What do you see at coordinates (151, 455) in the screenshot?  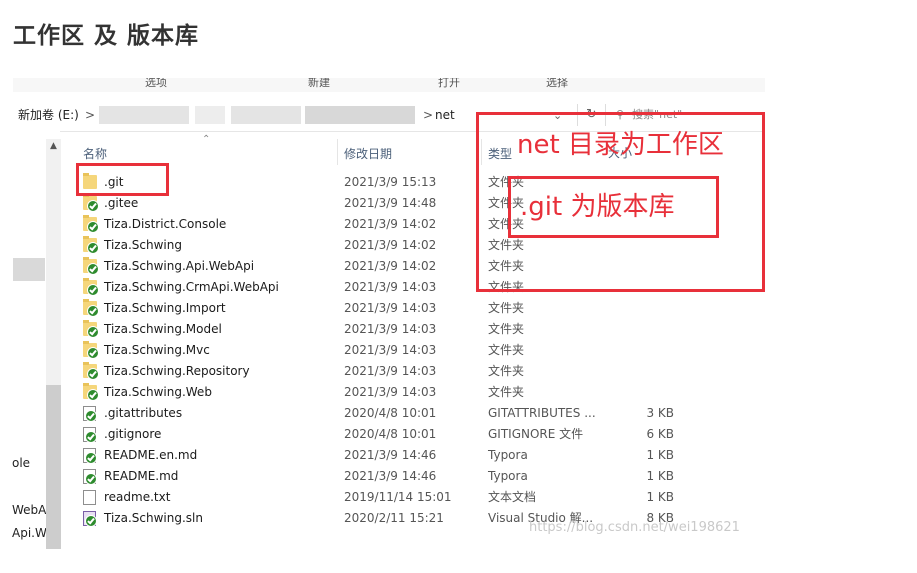 I see `file-name: README.en.md` at bounding box center [151, 455].